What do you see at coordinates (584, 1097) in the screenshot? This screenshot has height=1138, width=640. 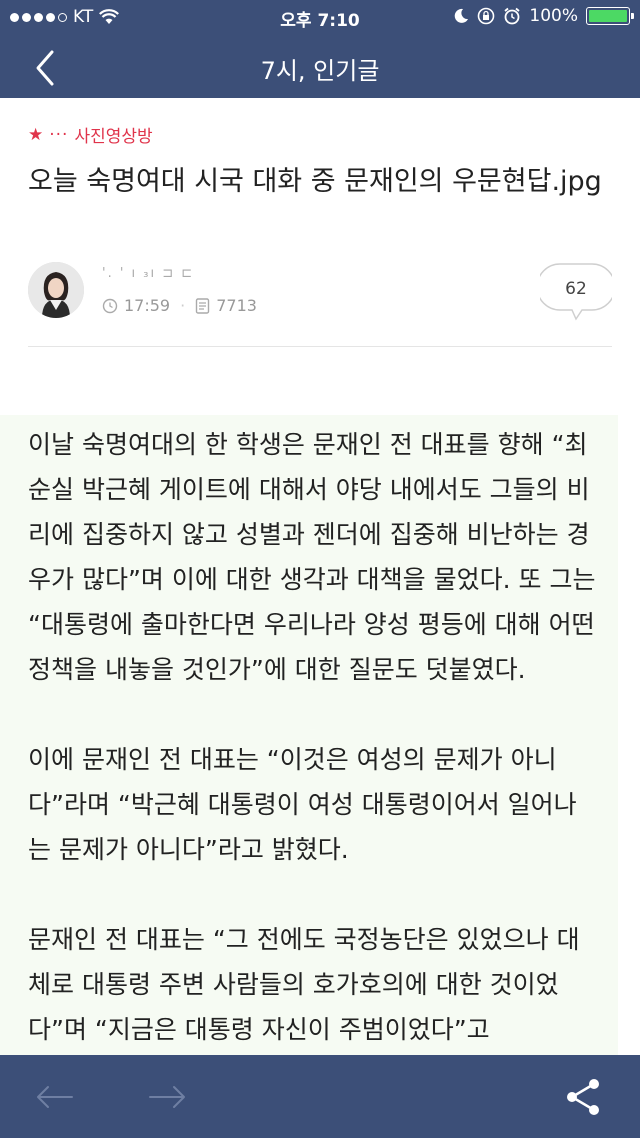 I see `share-icon` at bounding box center [584, 1097].